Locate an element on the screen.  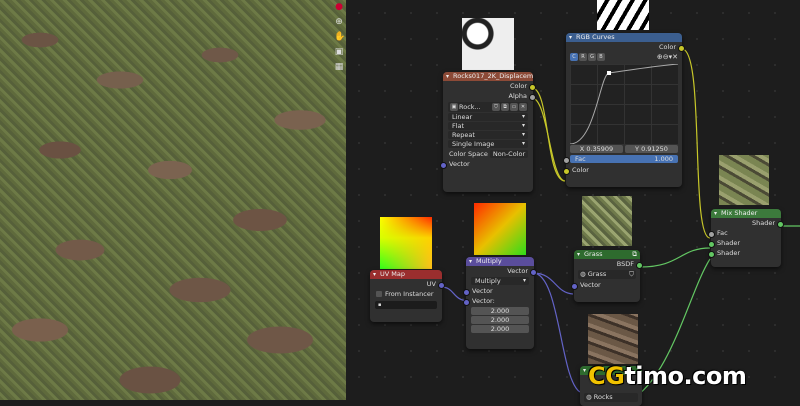
color-space-dropdown: Non-Color is located at coordinates (509, 154).